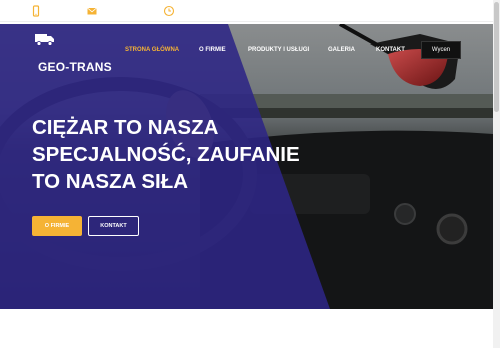 The image size is (500, 348). What do you see at coordinates (110, 181) in the screenshot?
I see `headline-line-3: TO NASZA SIŁA` at bounding box center [110, 181].